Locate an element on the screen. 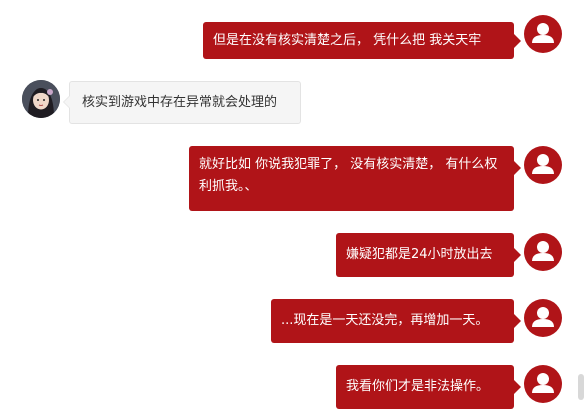  message-text: 但是在没有核实清楚之后， 凭什么把 我关天牢 is located at coordinates (347, 40).